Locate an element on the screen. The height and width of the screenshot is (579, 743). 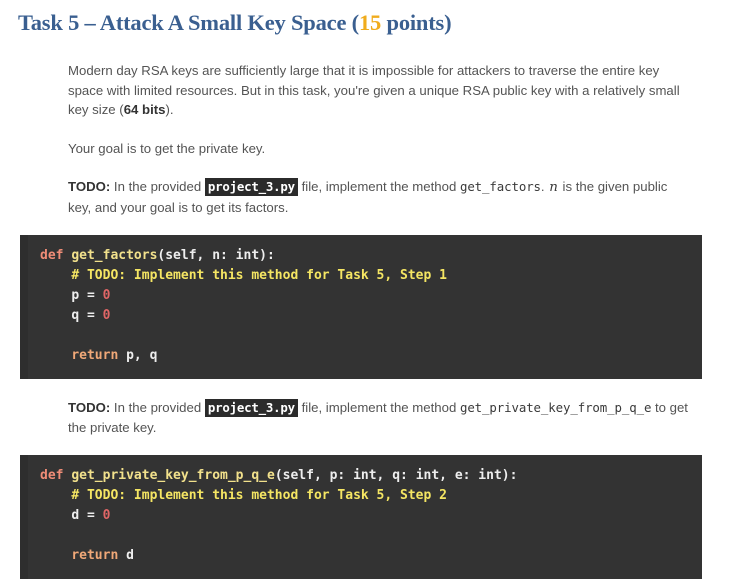
todo2-text-part-1: In the provided is located at coordinates (157, 408).